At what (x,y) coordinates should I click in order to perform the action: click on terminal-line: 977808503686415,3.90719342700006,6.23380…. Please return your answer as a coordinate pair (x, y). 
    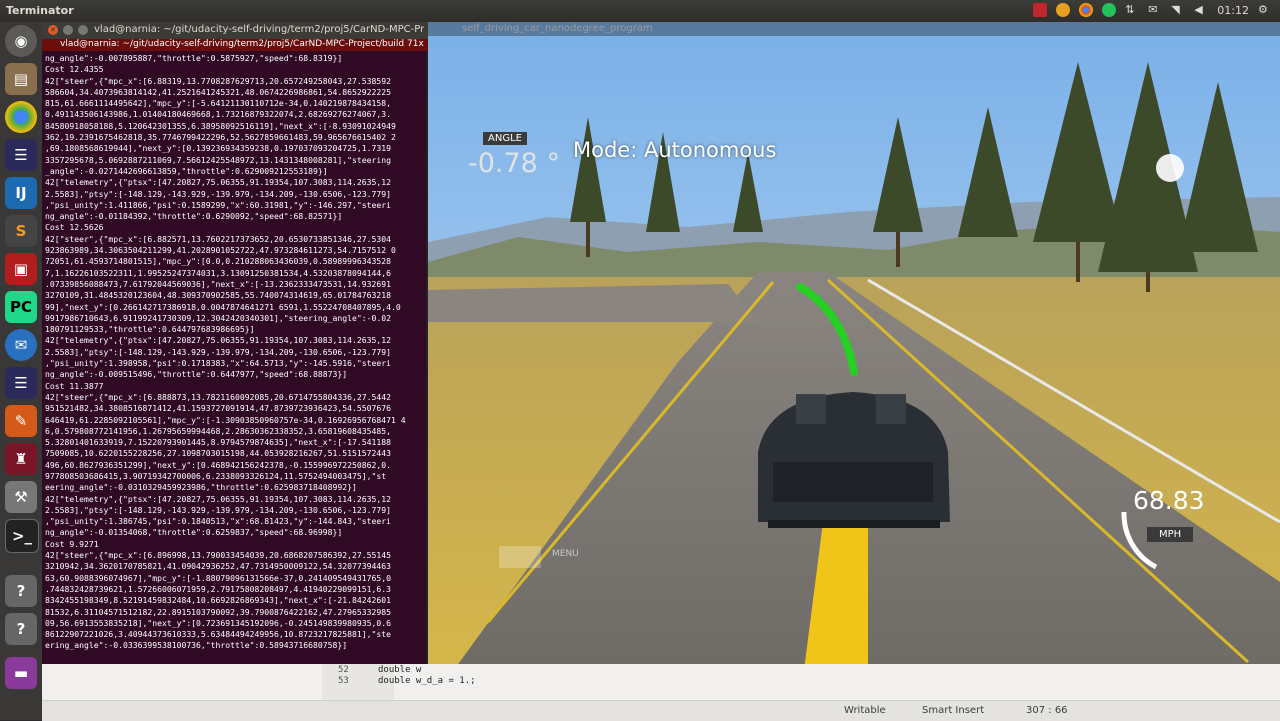
    Looking at the image, I should click on (216, 475).